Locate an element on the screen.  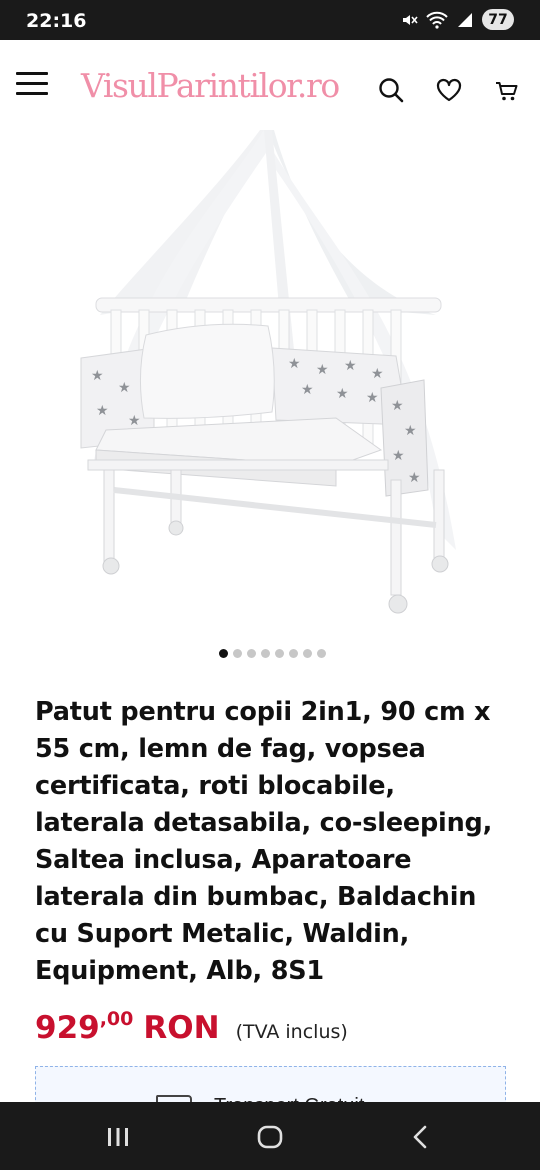
vat-note: (TVA inclus) is located at coordinates (291, 1032).